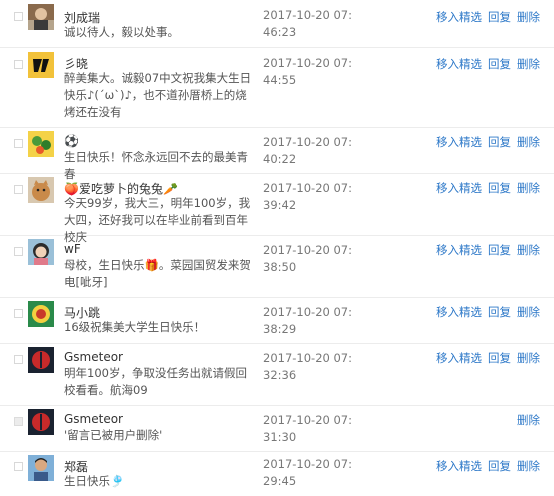 This screenshot has height=496, width=554. I want to click on row-actions: 删除, so click(525, 420).